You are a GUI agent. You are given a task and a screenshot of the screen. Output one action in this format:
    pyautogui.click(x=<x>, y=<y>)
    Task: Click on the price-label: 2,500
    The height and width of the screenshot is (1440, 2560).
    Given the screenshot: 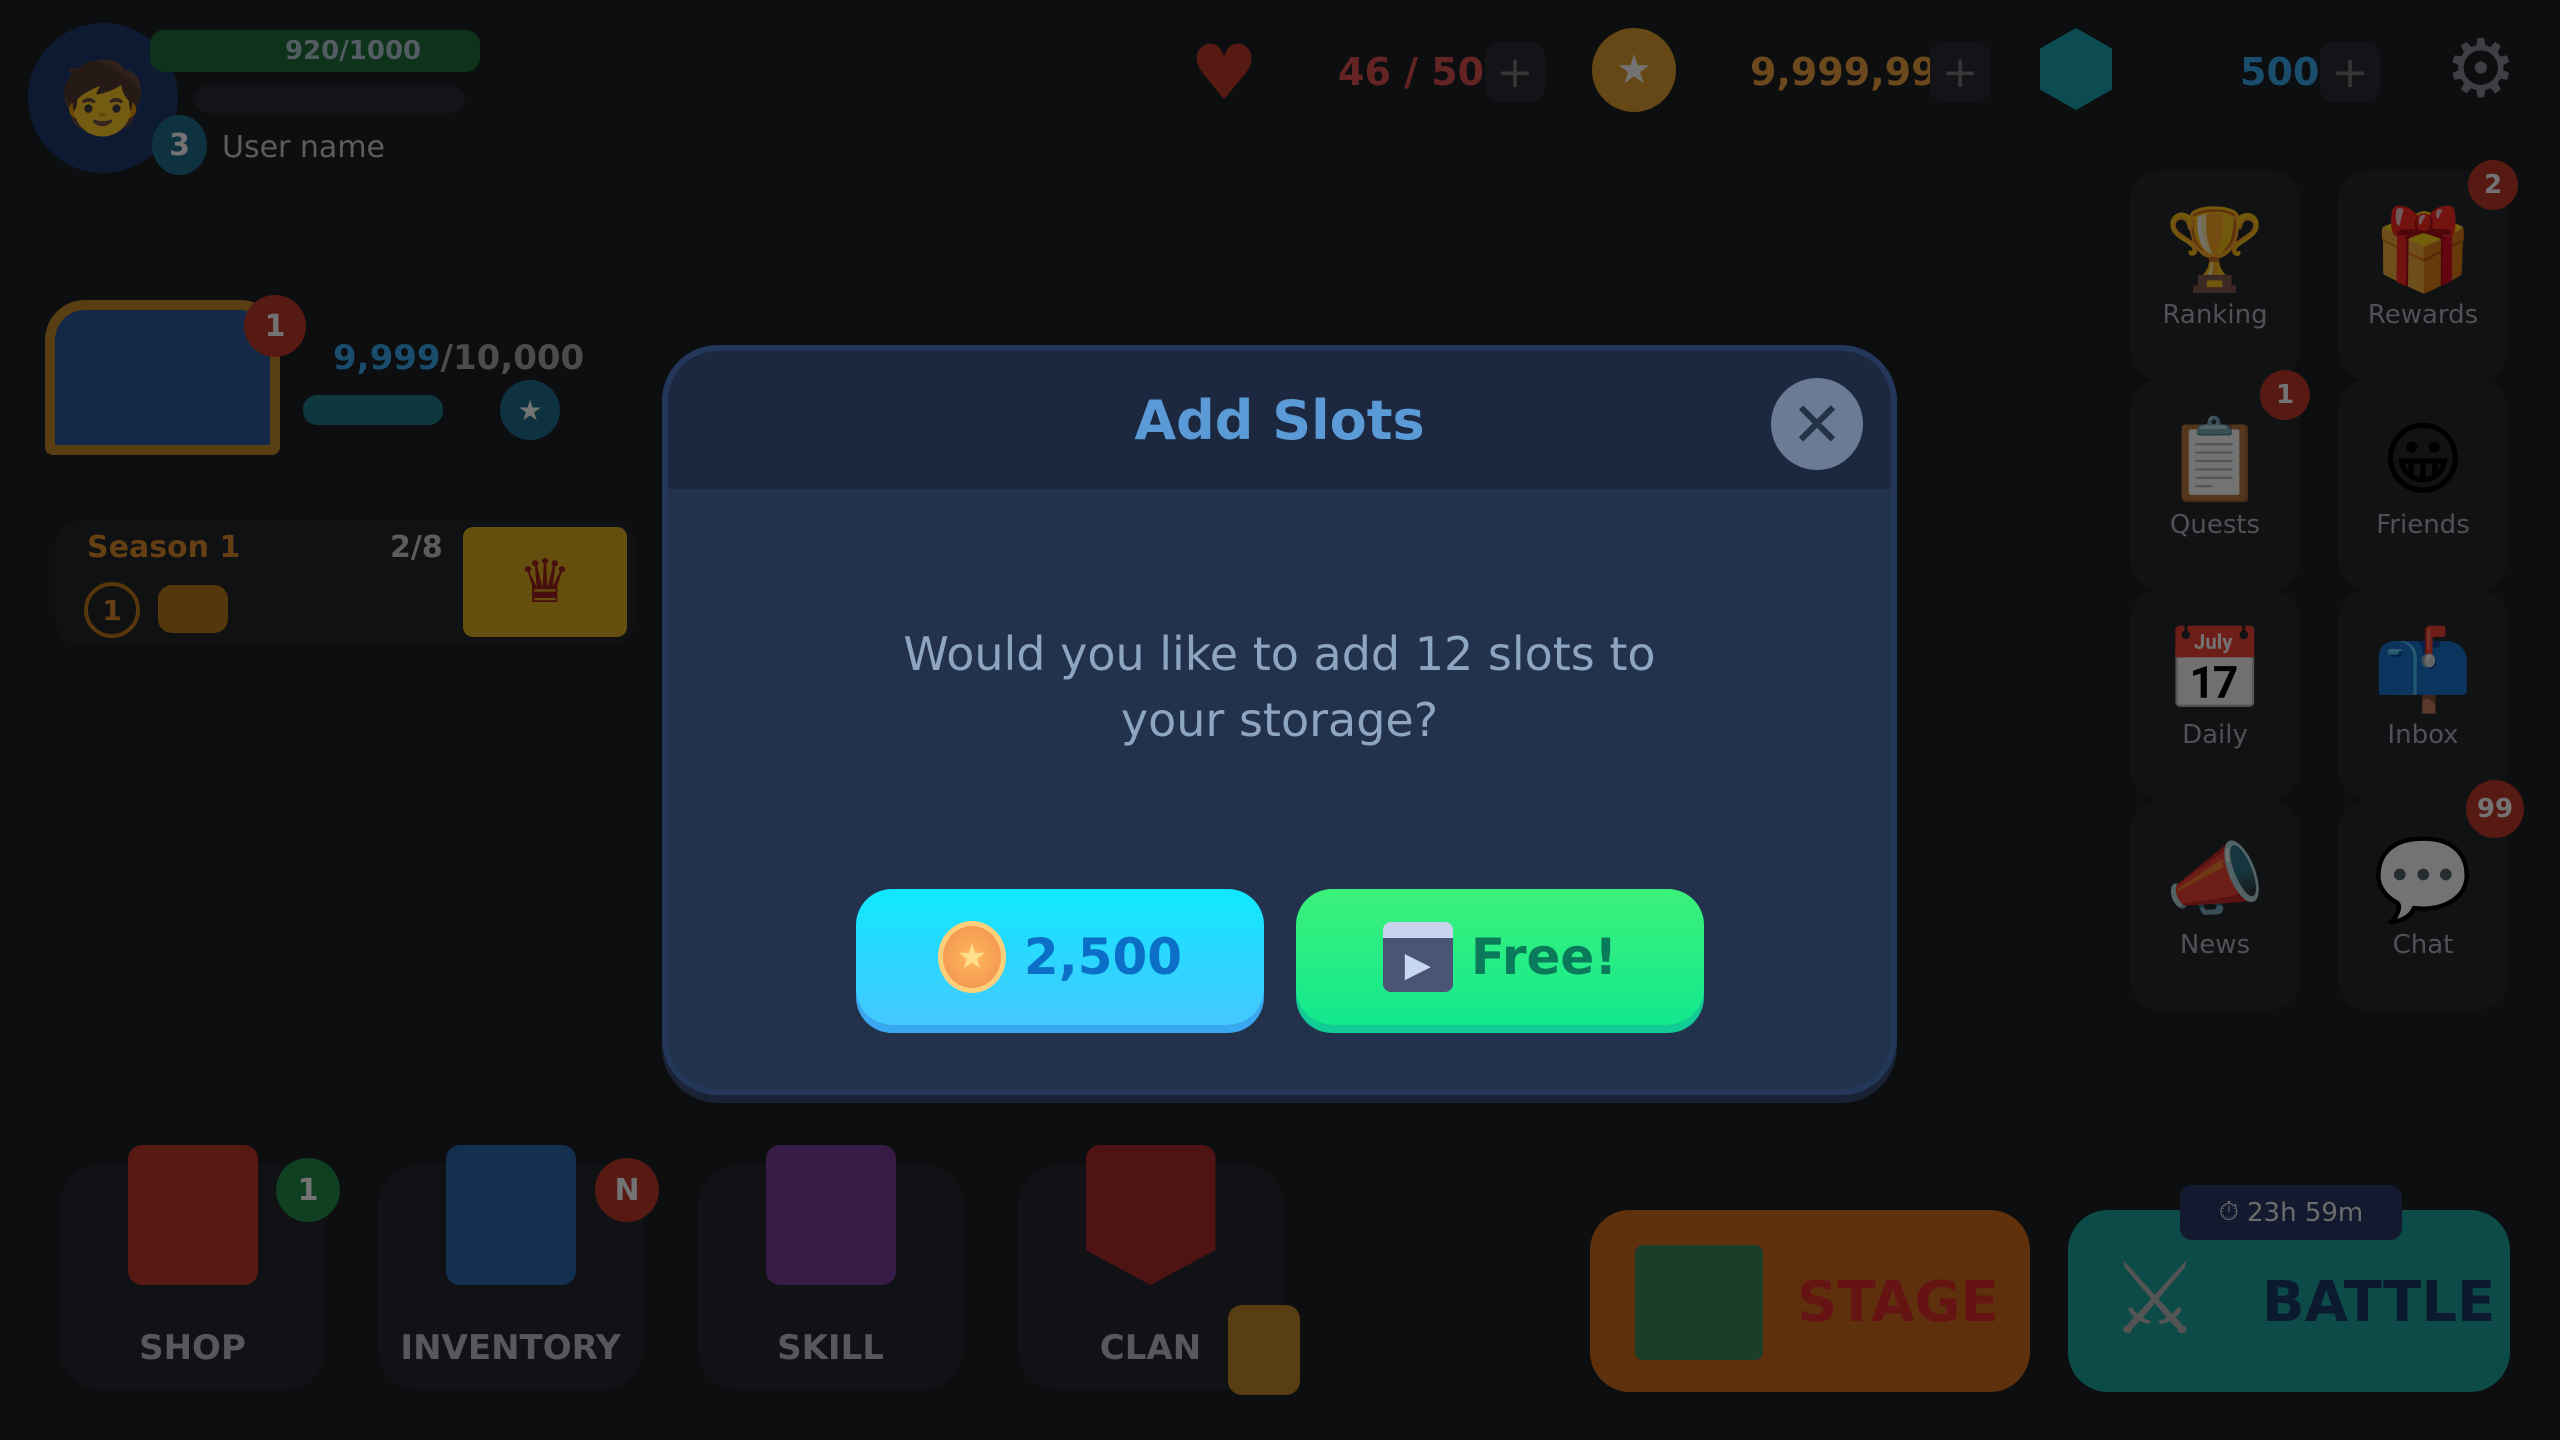 What is the action you would take?
    pyautogui.click(x=1103, y=957)
    